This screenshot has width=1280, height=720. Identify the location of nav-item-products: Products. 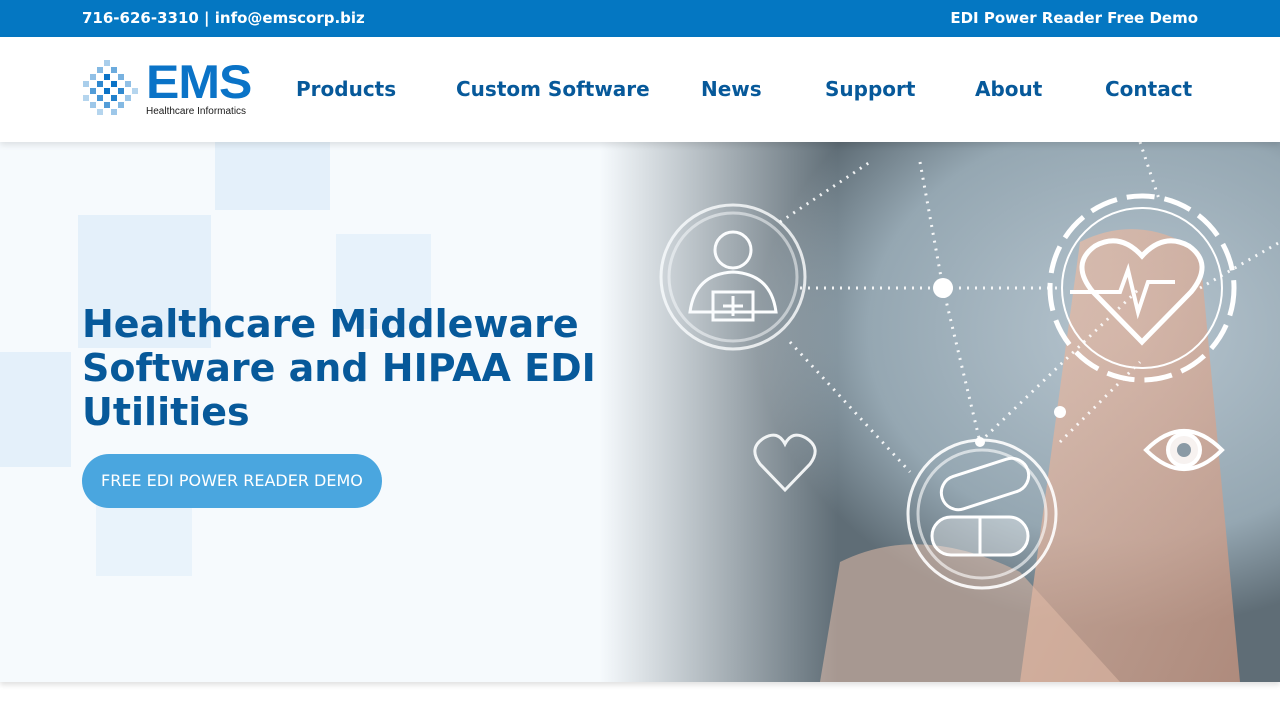
(346, 89).